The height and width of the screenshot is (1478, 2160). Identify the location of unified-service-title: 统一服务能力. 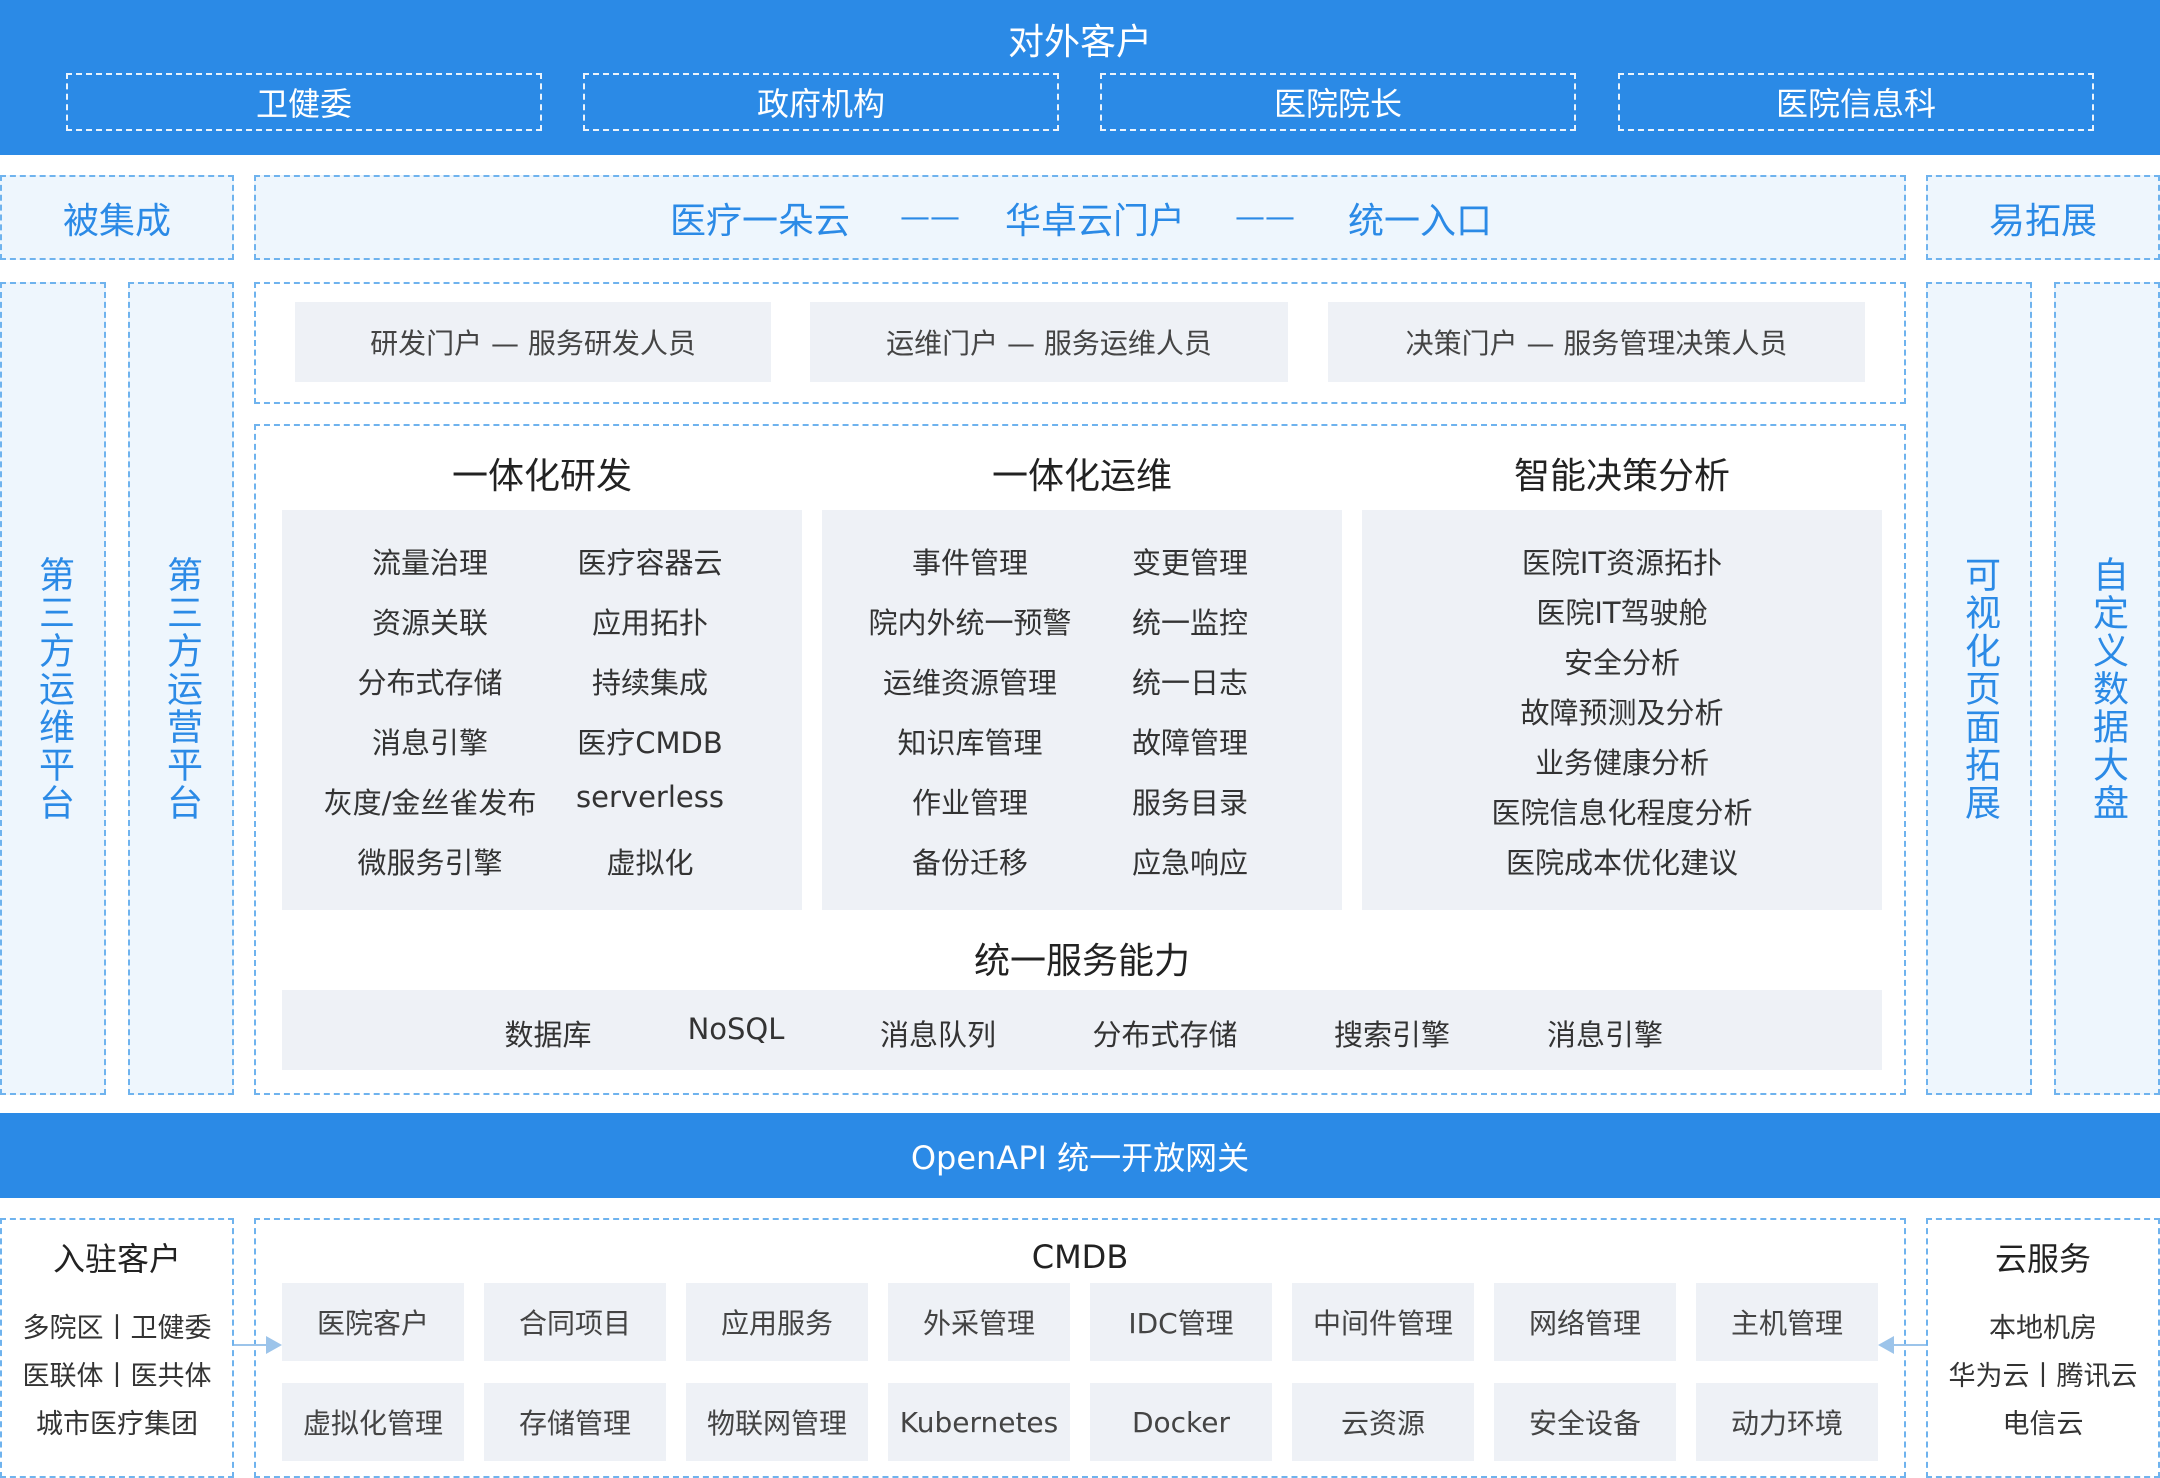
(1081, 961).